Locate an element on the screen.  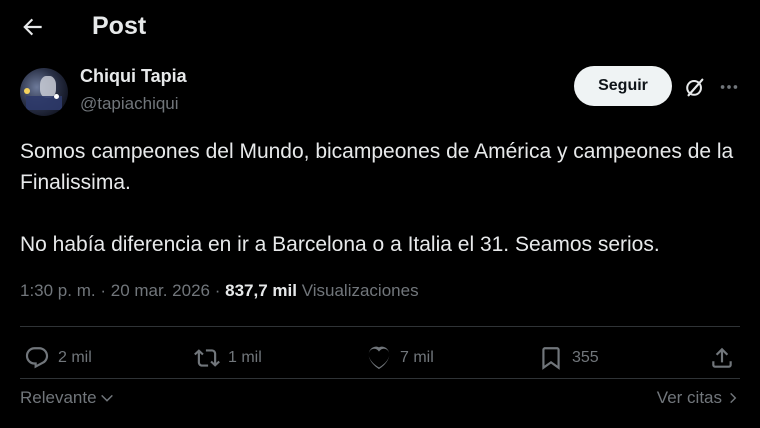
repost-button: 1 mil is located at coordinates (228, 358).